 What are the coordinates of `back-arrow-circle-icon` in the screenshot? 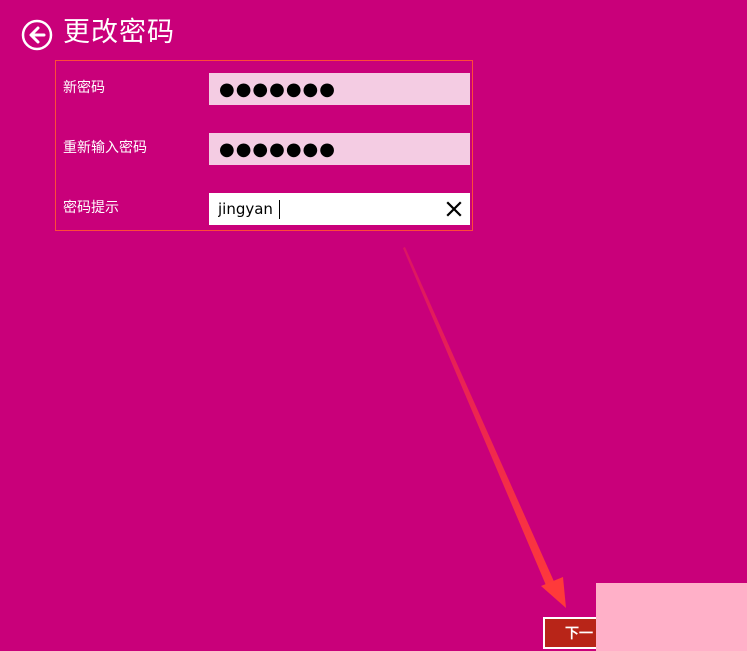 It's located at (37, 35).